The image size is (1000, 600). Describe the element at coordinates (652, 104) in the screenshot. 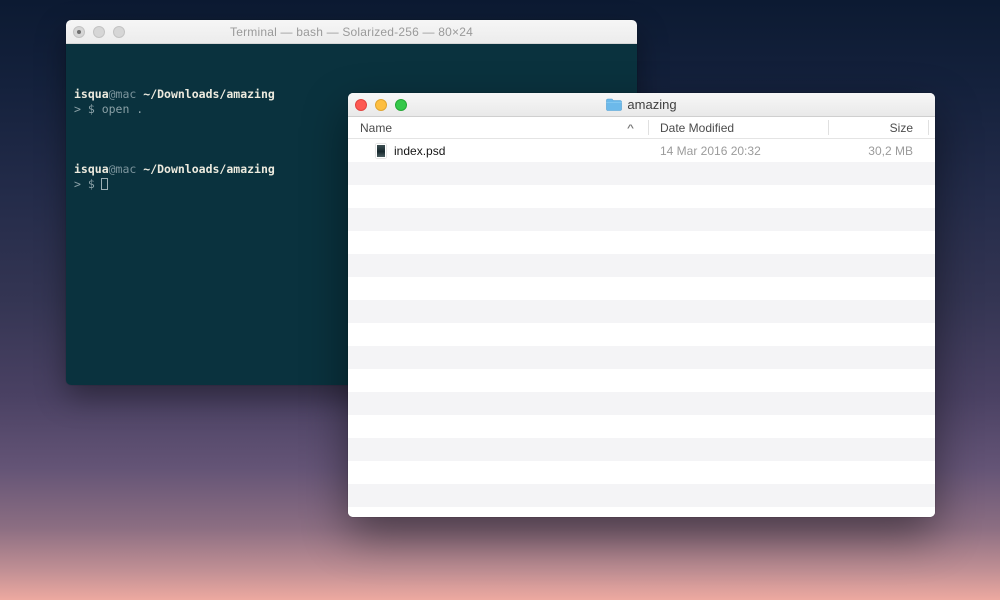

I see `finder-title-text: amazing` at that location.